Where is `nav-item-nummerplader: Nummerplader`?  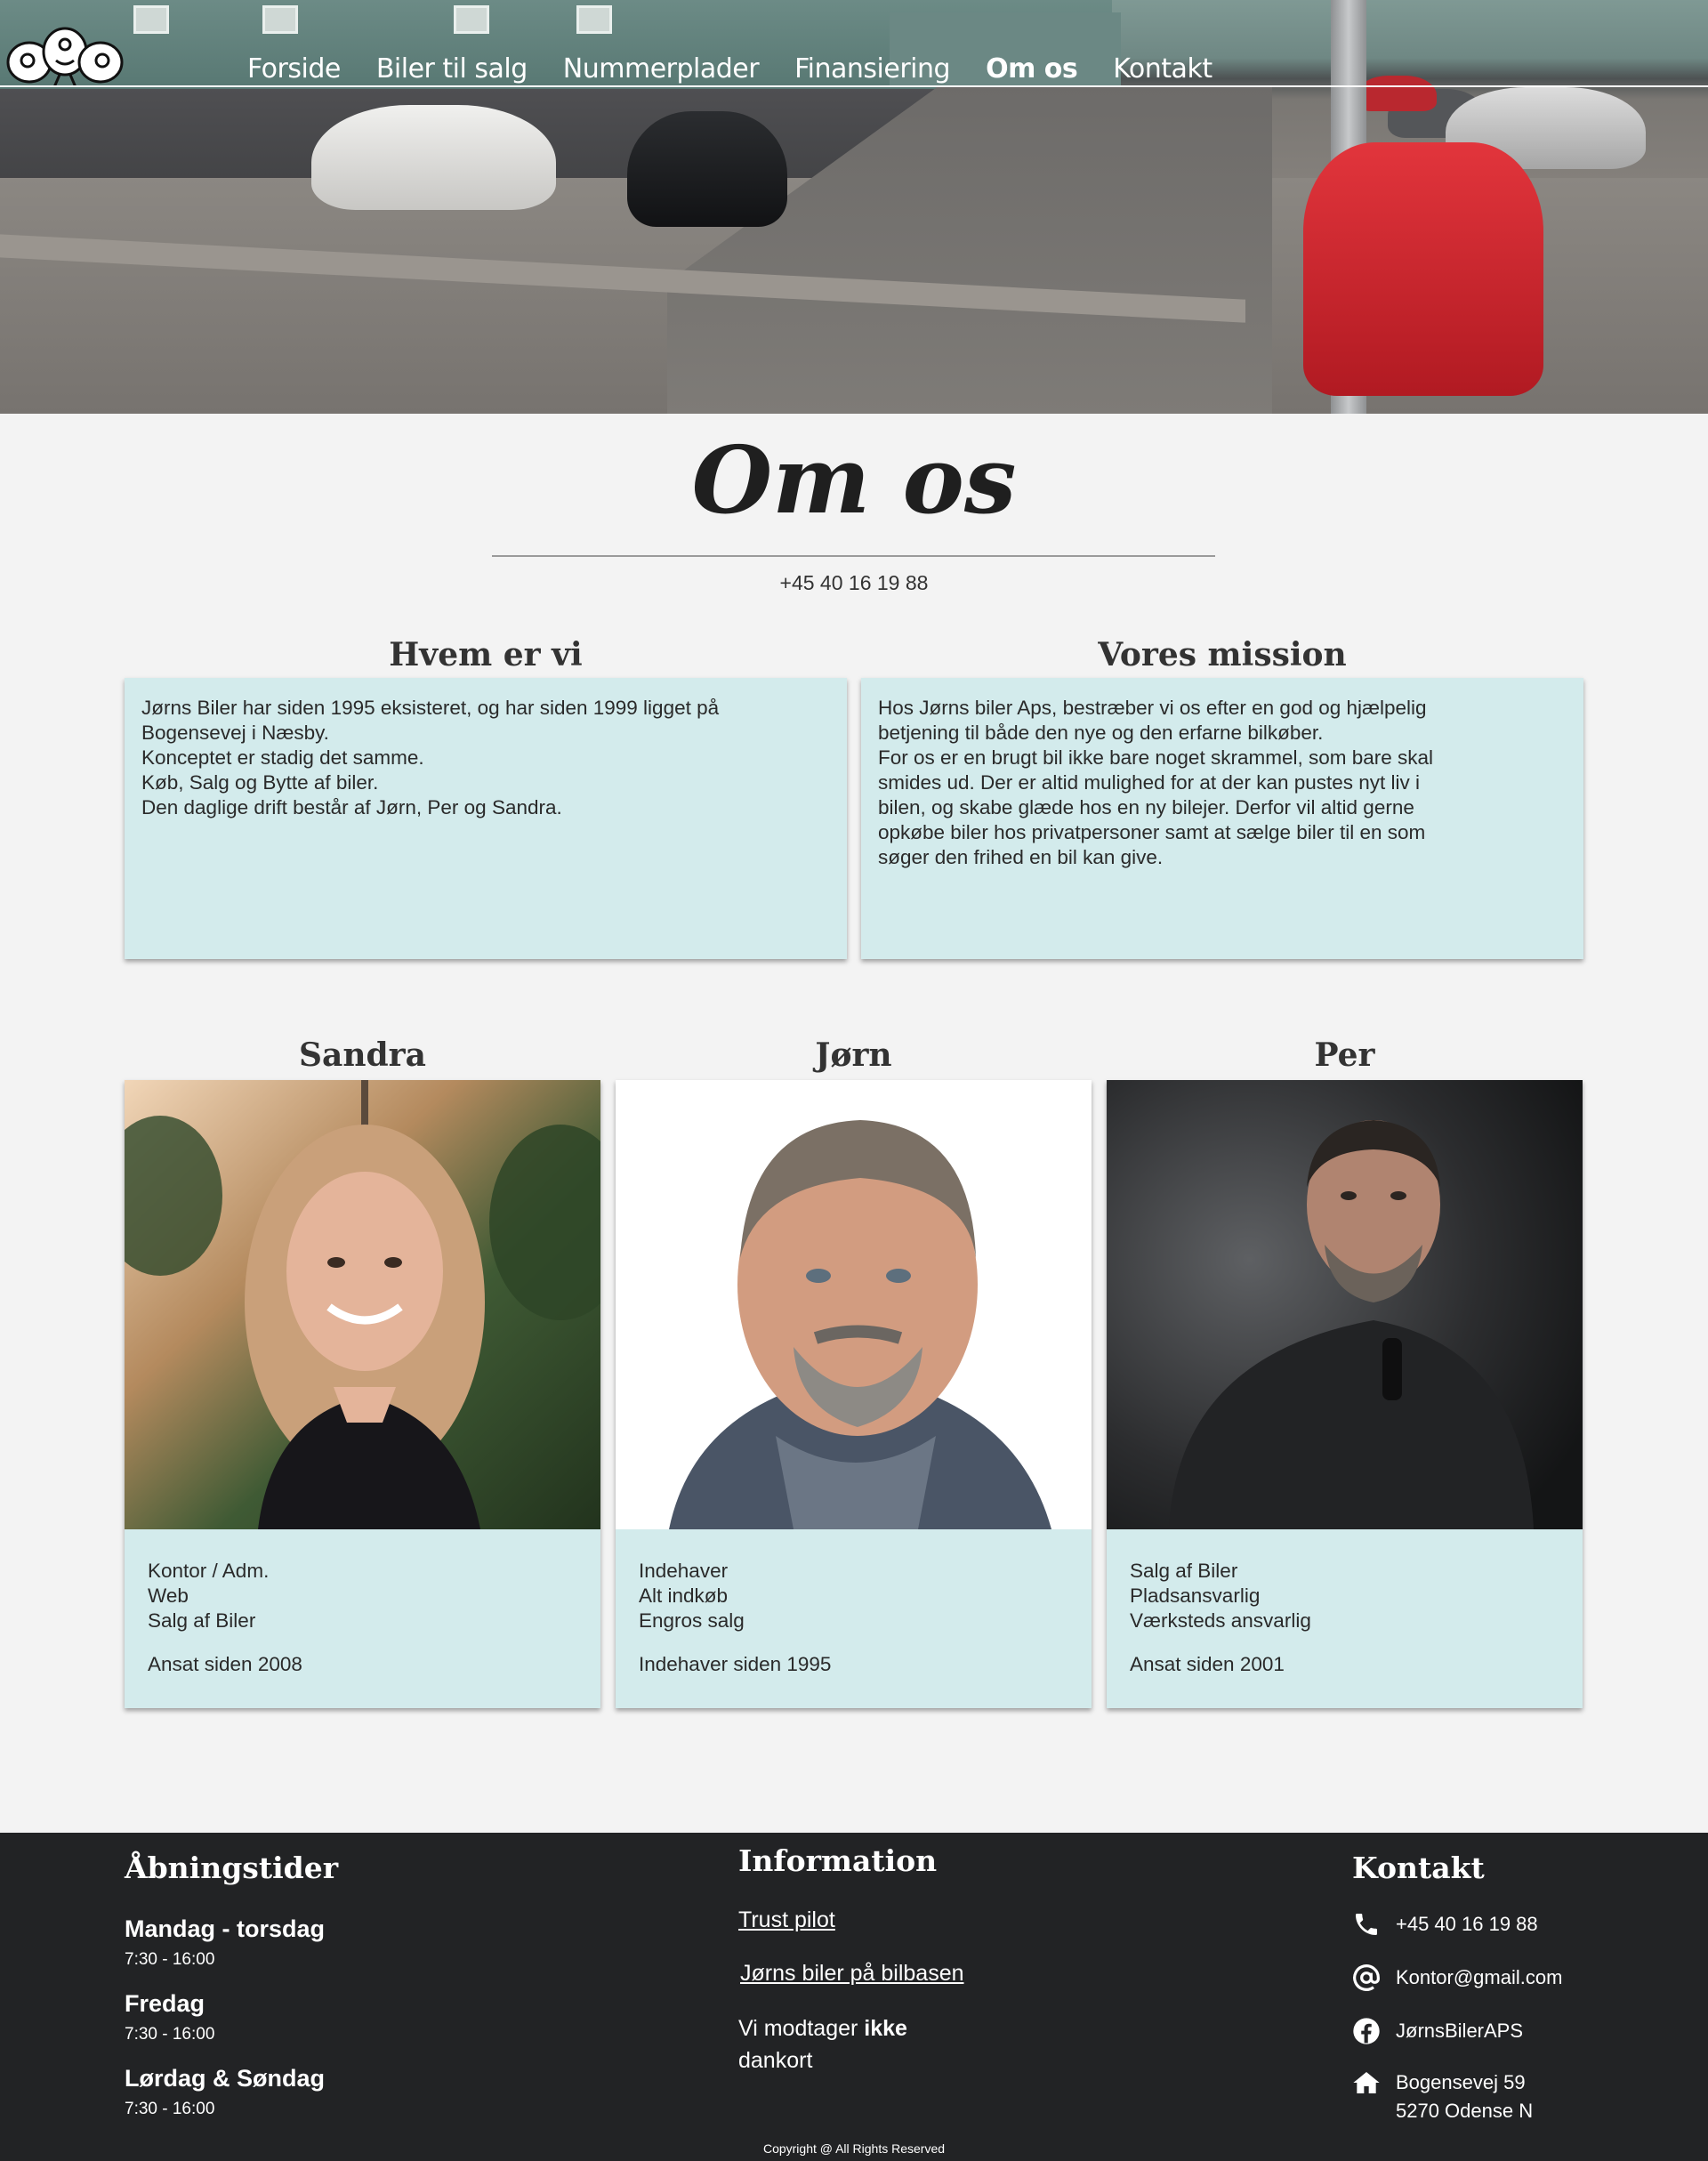 nav-item-nummerplader: Nummerplader is located at coordinates (661, 69).